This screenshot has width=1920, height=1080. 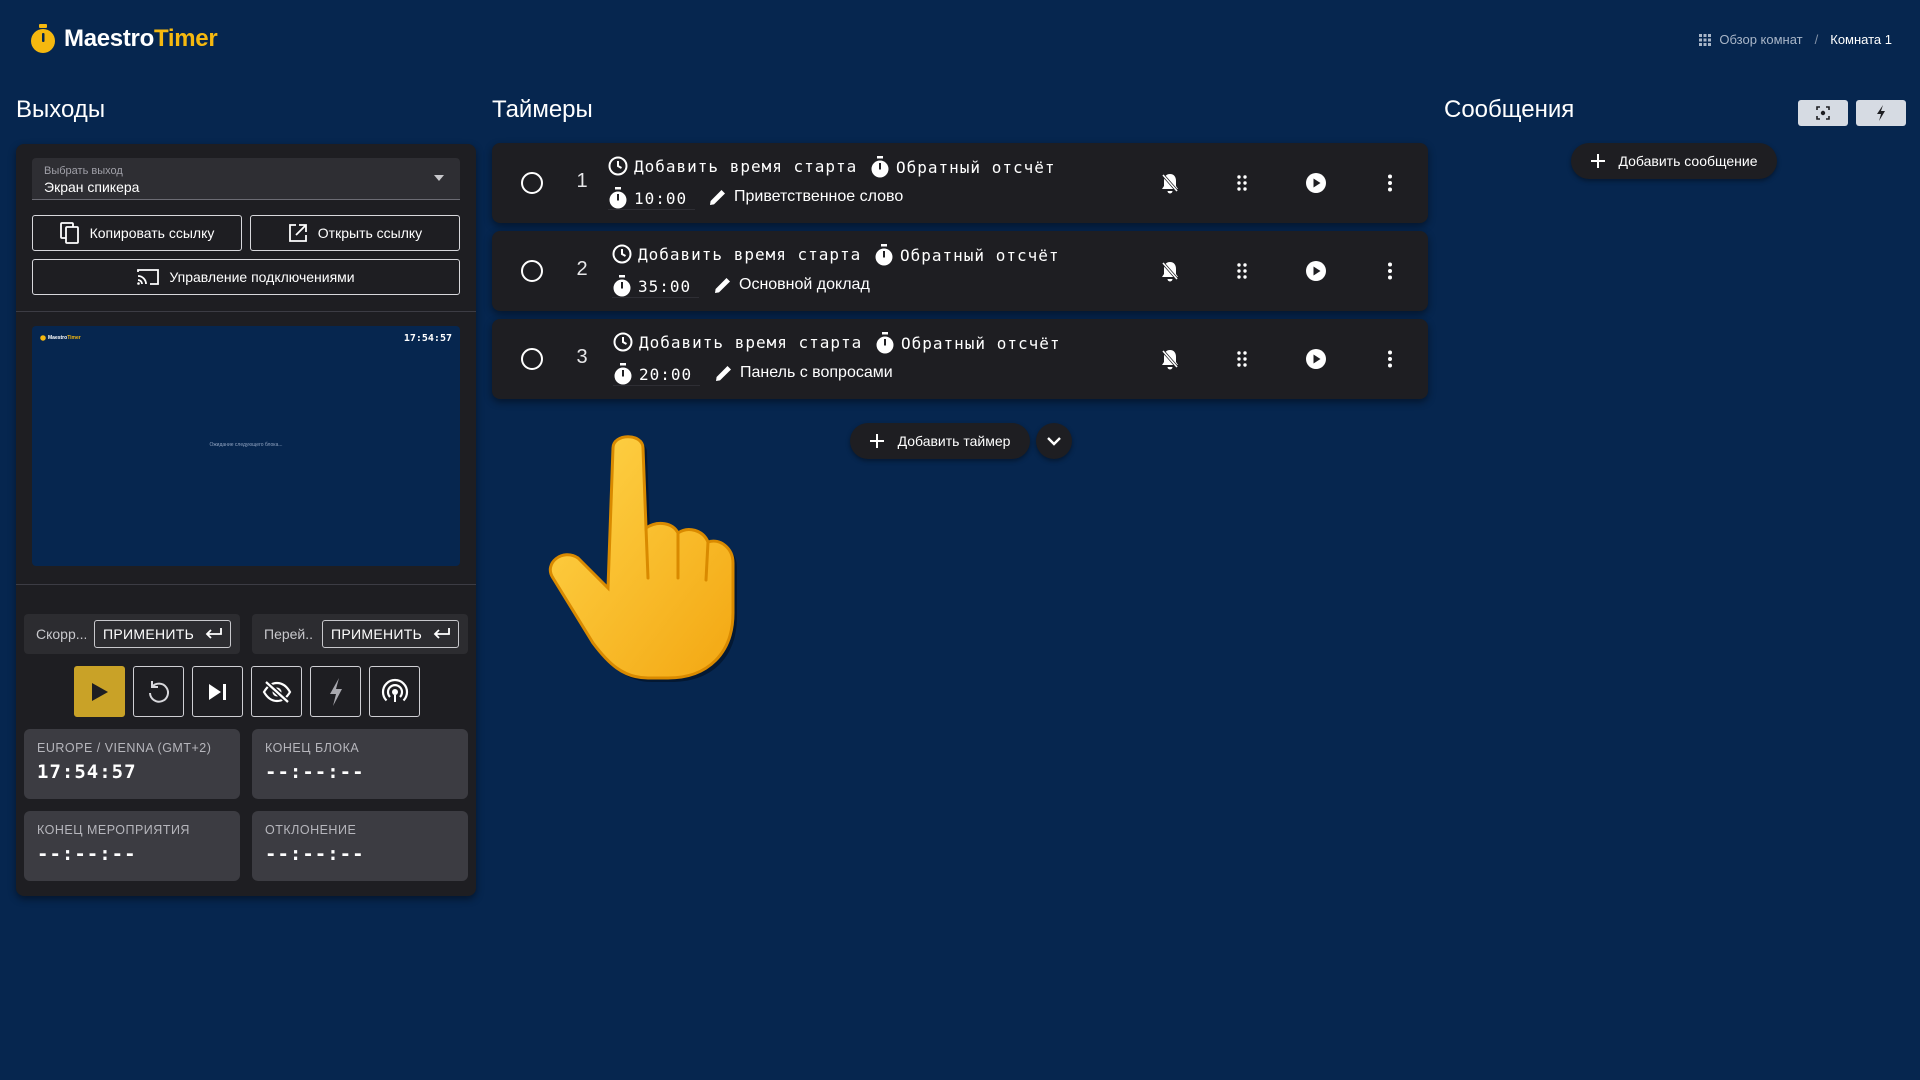 What do you see at coordinates (276, 691) in the screenshot?
I see `blackout-button` at bounding box center [276, 691].